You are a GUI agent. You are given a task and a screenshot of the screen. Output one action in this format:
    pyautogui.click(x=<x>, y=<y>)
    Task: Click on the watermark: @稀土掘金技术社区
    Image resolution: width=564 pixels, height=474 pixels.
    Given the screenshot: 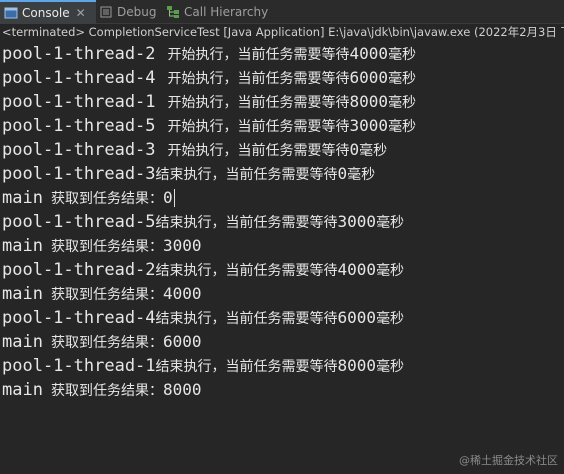 What is the action you would take?
    pyautogui.click(x=508, y=460)
    